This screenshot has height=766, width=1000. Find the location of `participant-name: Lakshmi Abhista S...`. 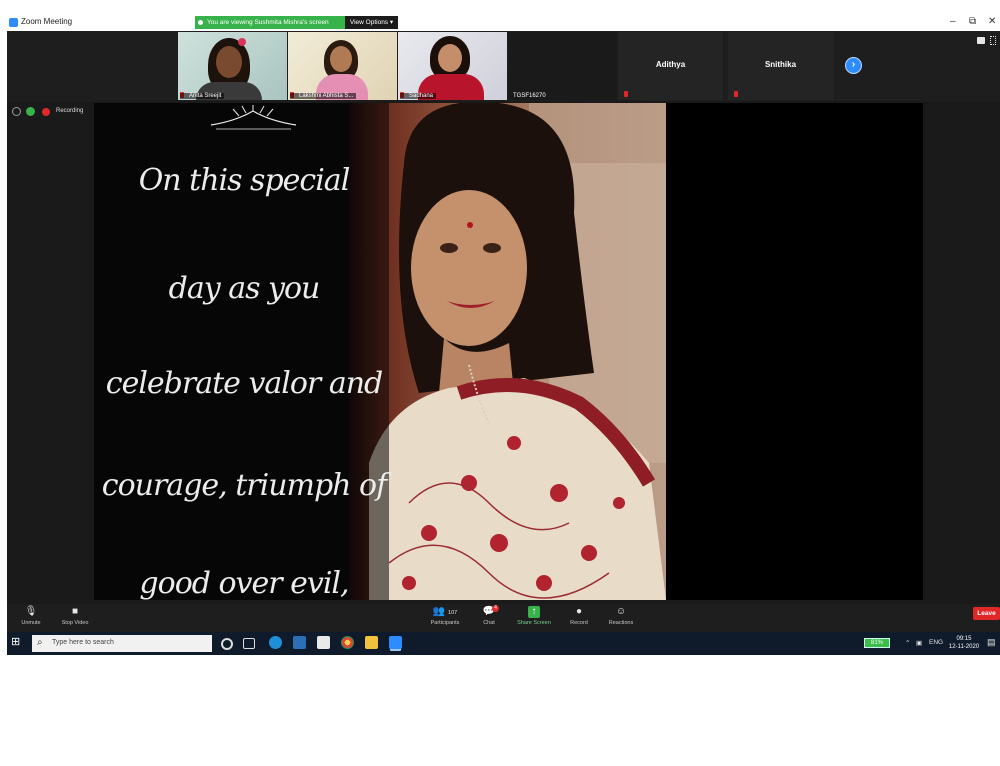

participant-name: Lakshmi Abhista S... is located at coordinates (323, 96).